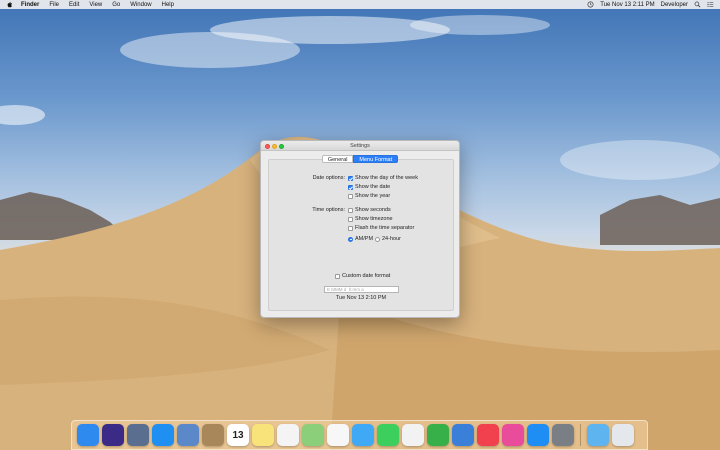  Describe the element at coordinates (373, 196) in the screenshot. I see `checkbox-label: Show the year` at that location.